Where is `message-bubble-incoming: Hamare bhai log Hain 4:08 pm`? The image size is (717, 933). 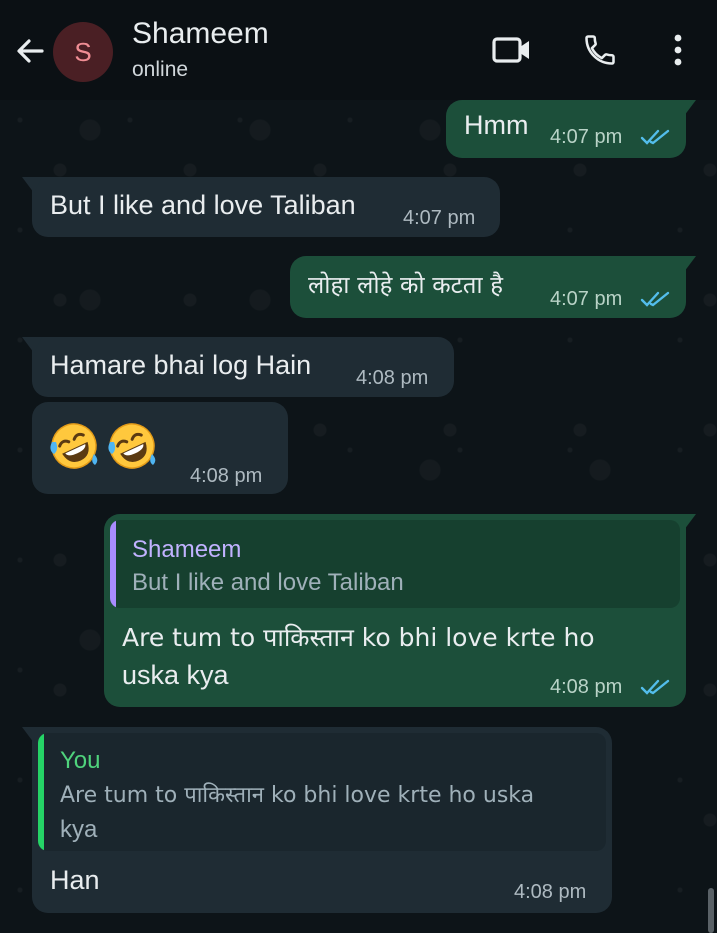 message-bubble-incoming: Hamare bhai log Hain 4:08 pm is located at coordinates (238, 367).